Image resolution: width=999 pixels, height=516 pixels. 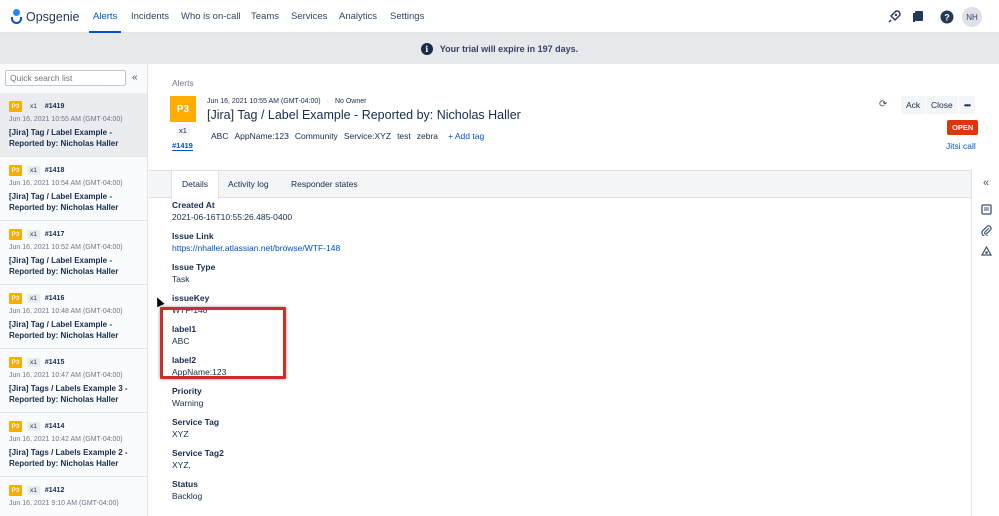 I want to click on highlight-annotation, so click(x=223, y=343).